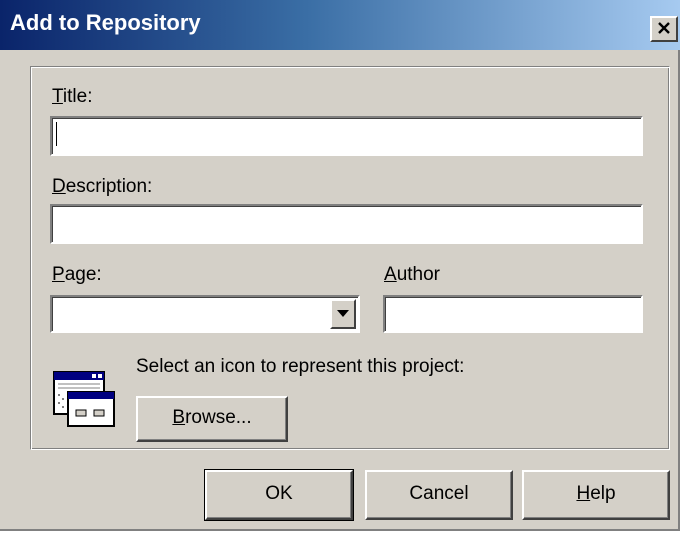 This screenshot has width=682, height=533. I want to click on dialog-title: Add to Repository, so click(105, 22).